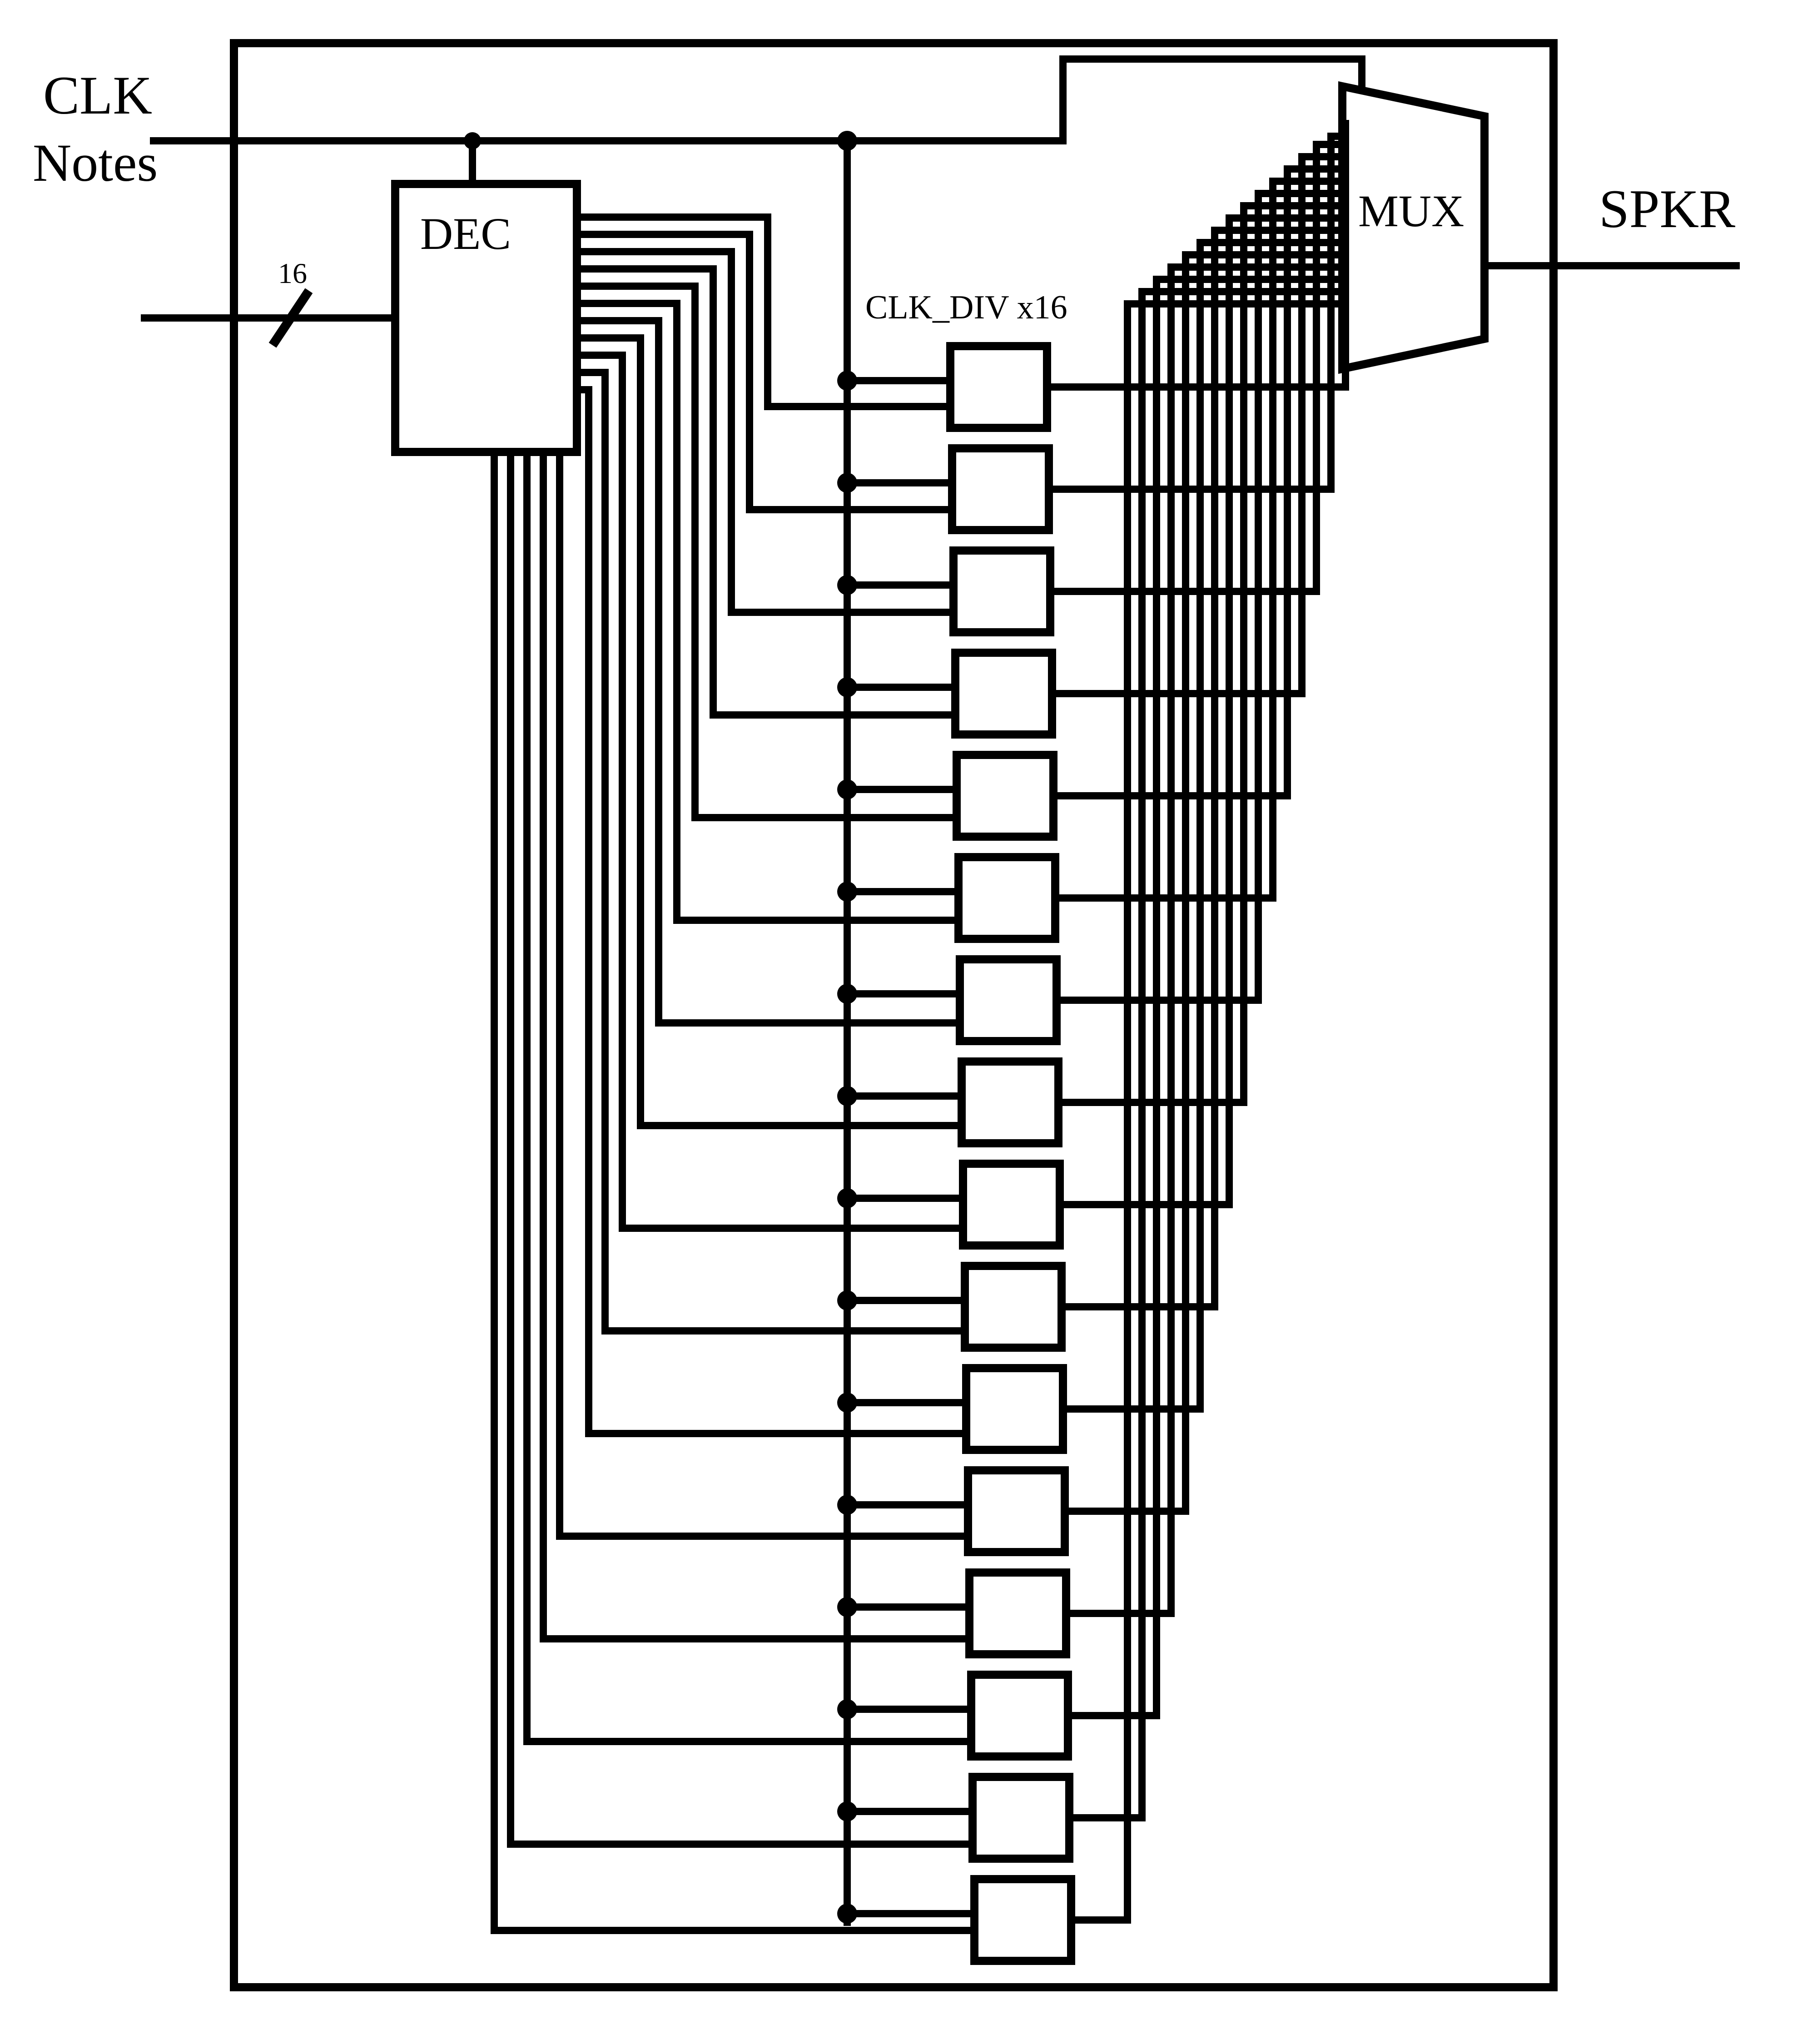 The width and height of the screenshot is (1817, 2044). I want to click on notes-port-label: Notes, so click(95, 163).